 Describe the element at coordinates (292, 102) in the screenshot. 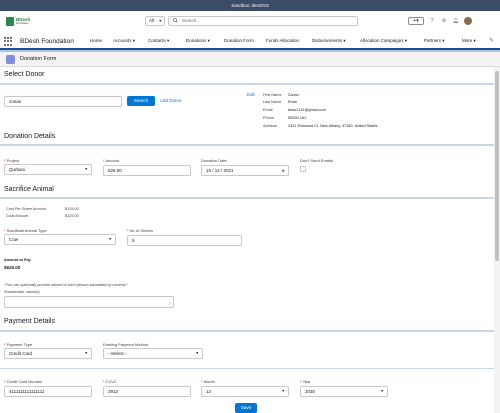

I see `donor-last-name-value: Khan` at that location.